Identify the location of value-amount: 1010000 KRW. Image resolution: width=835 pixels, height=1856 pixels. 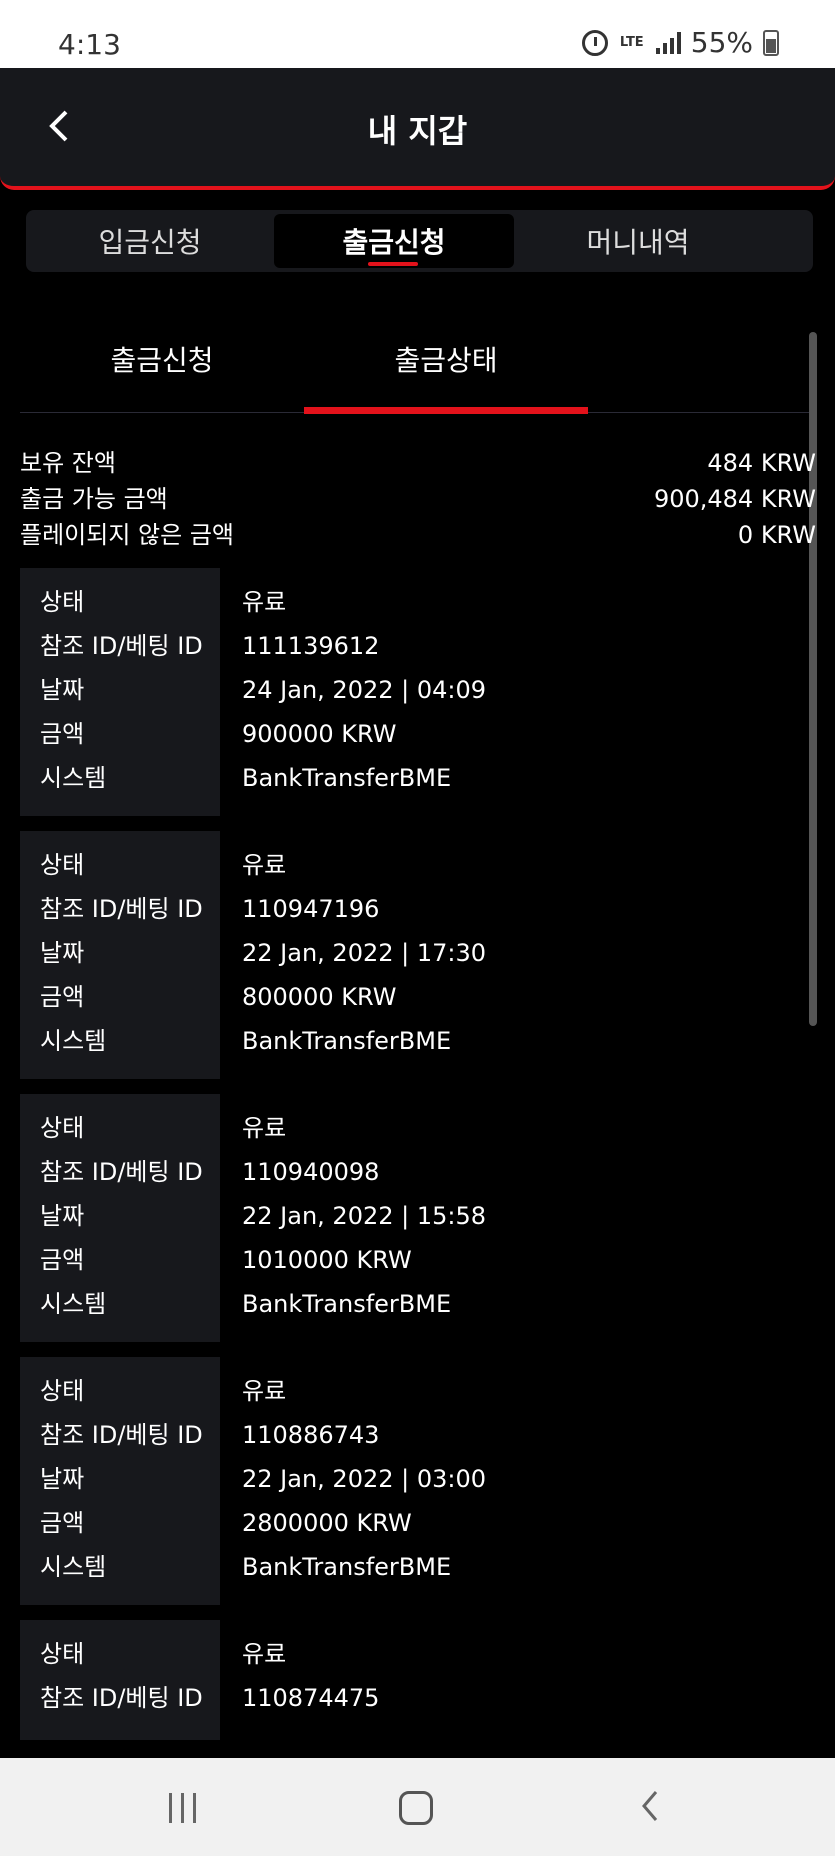
(327, 1260).